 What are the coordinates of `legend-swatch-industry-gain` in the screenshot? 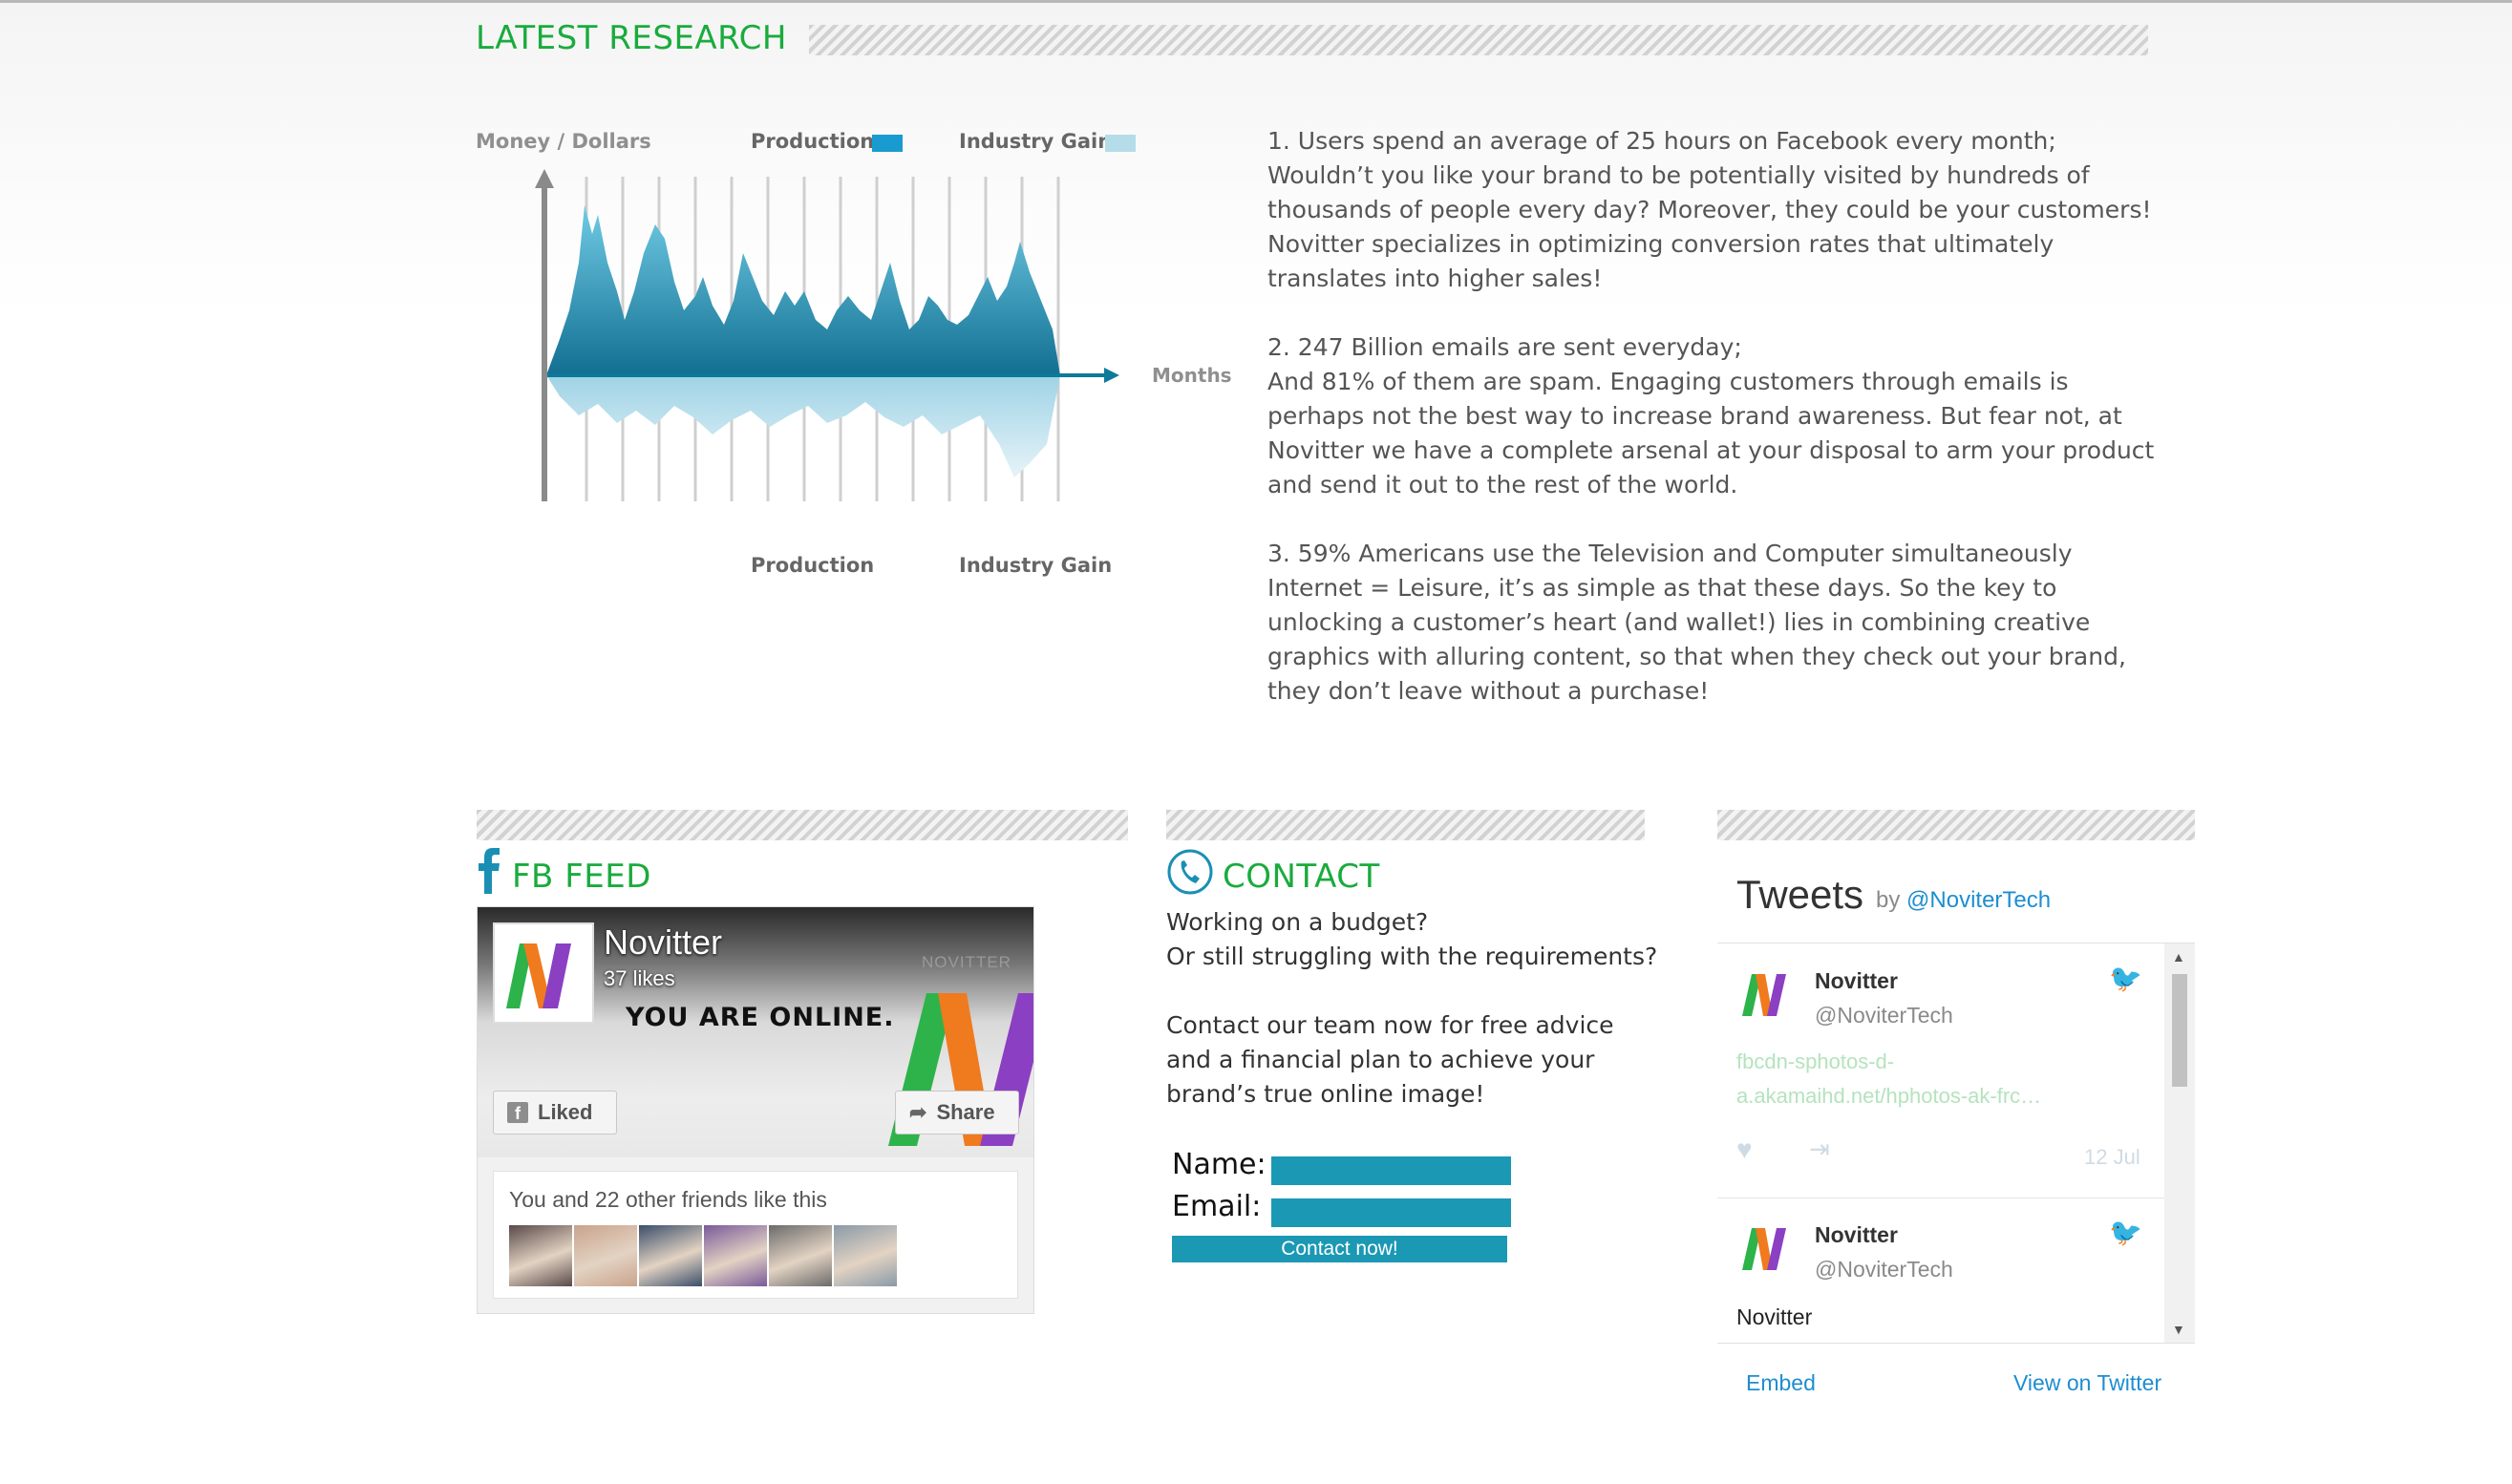 It's located at (1120, 143).